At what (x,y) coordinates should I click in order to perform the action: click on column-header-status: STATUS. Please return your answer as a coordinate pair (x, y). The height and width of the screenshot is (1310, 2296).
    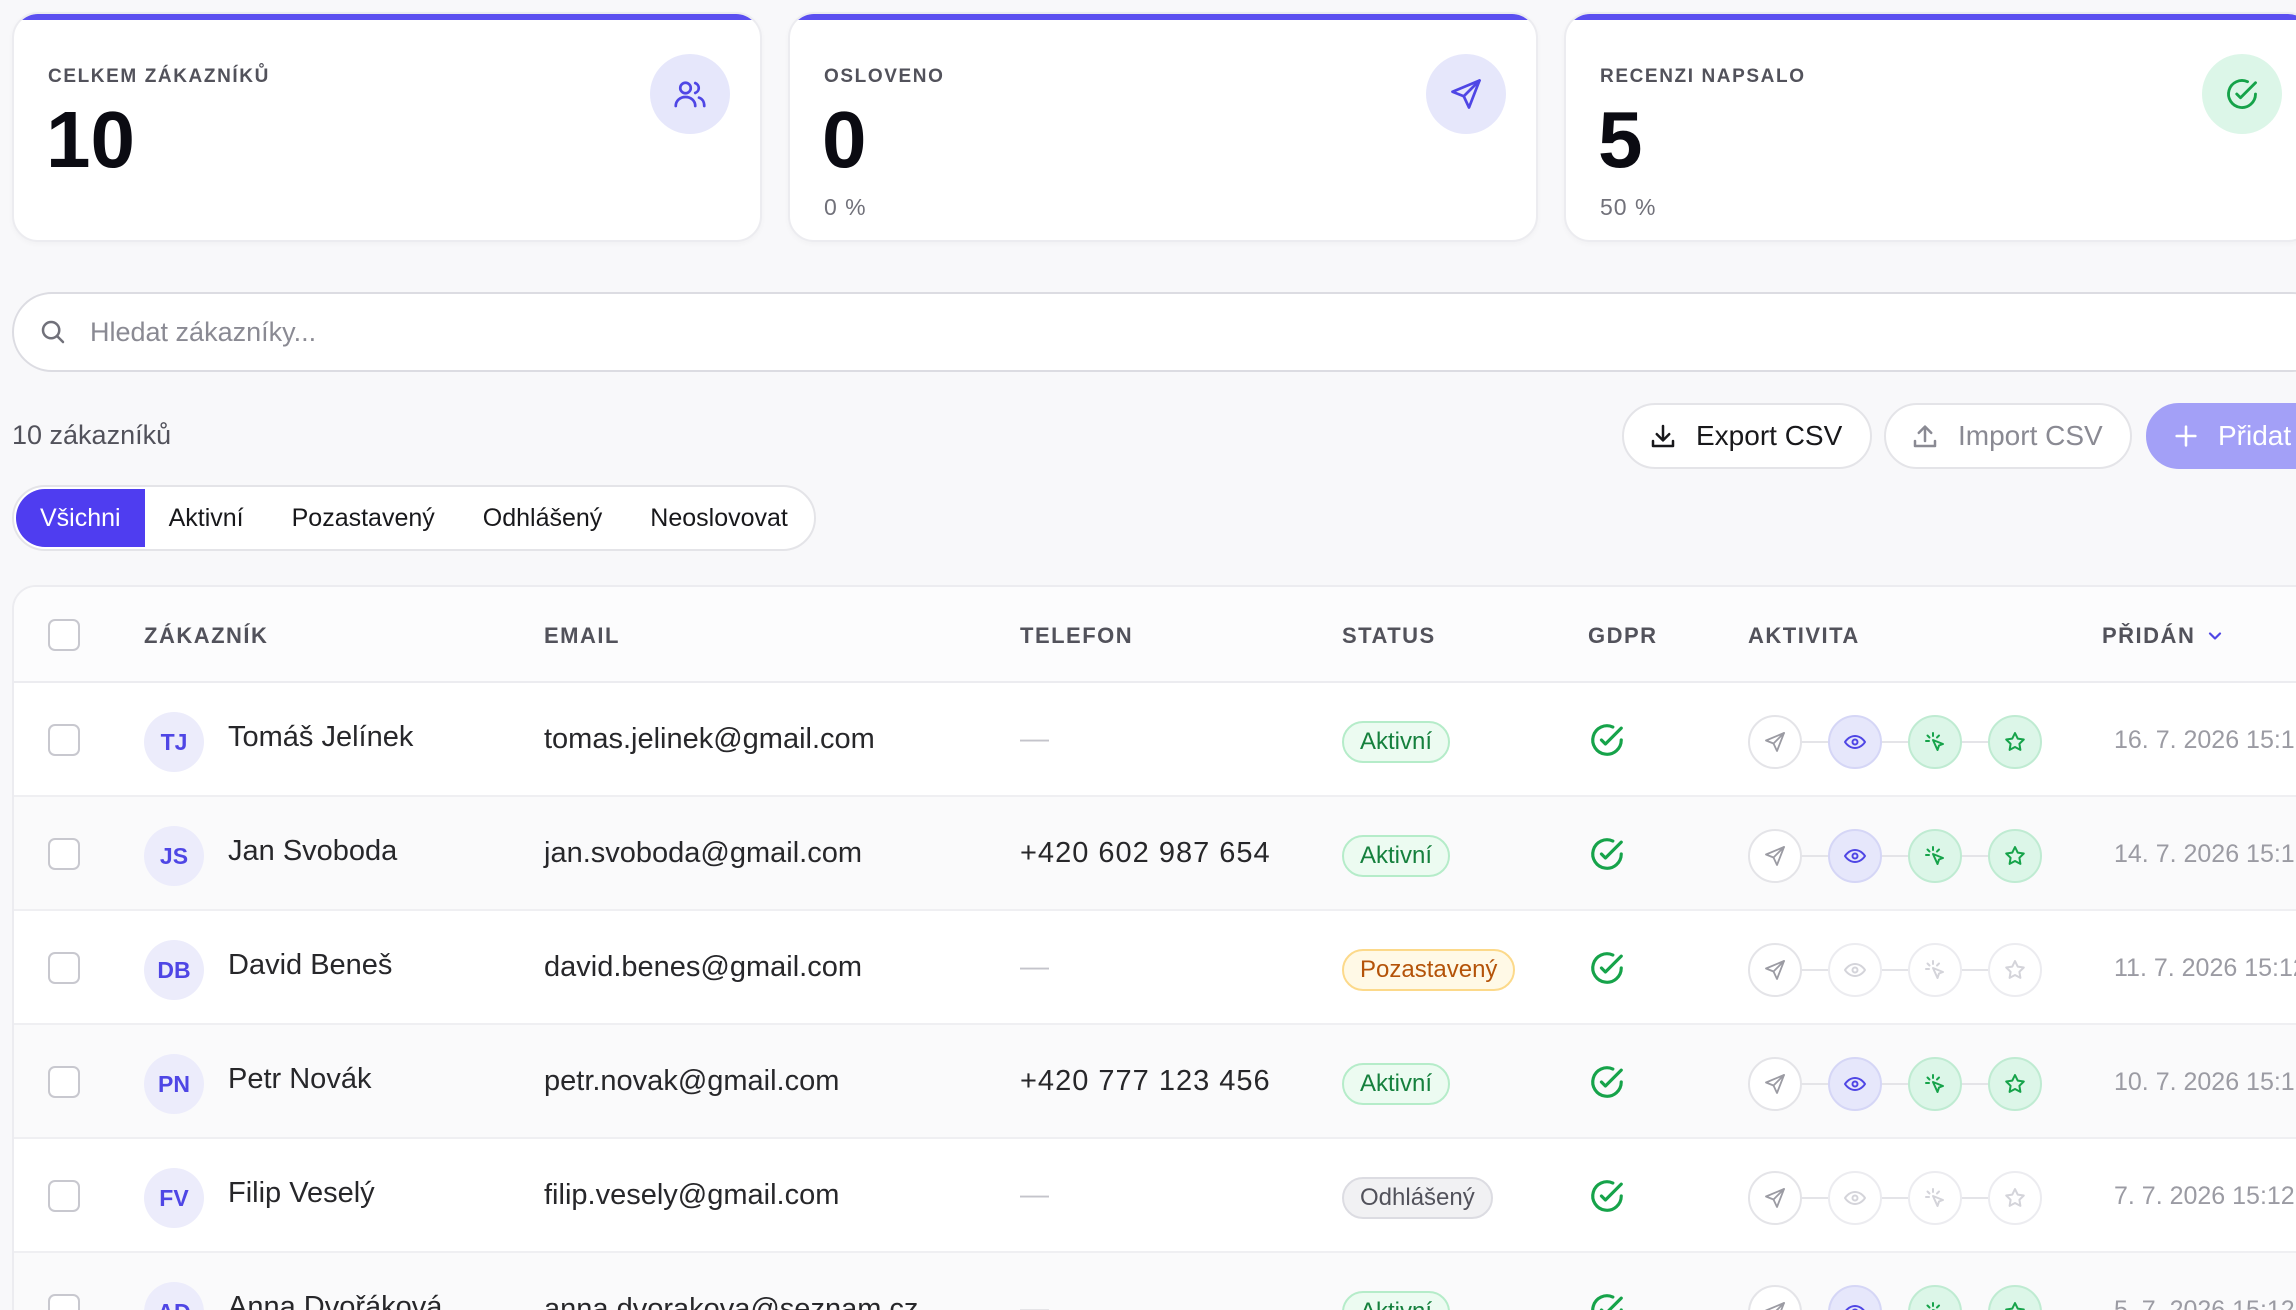
    Looking at the image, I should click on (1389, 636).